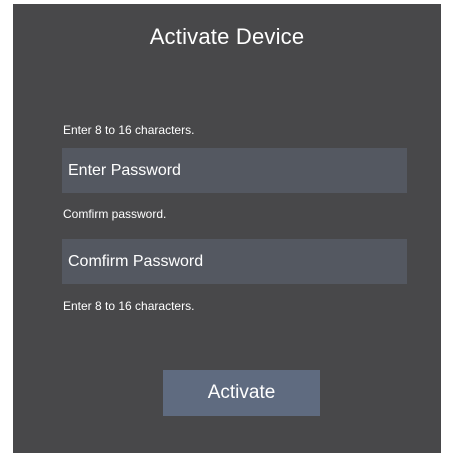  I want to click on password-field, so click(234, 170).